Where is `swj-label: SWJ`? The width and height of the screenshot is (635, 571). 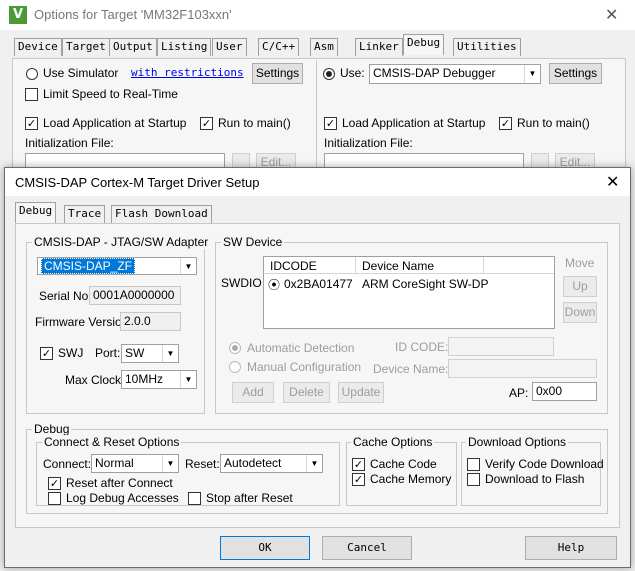 swj-label: SWJ is located at coordinates (71, 353).